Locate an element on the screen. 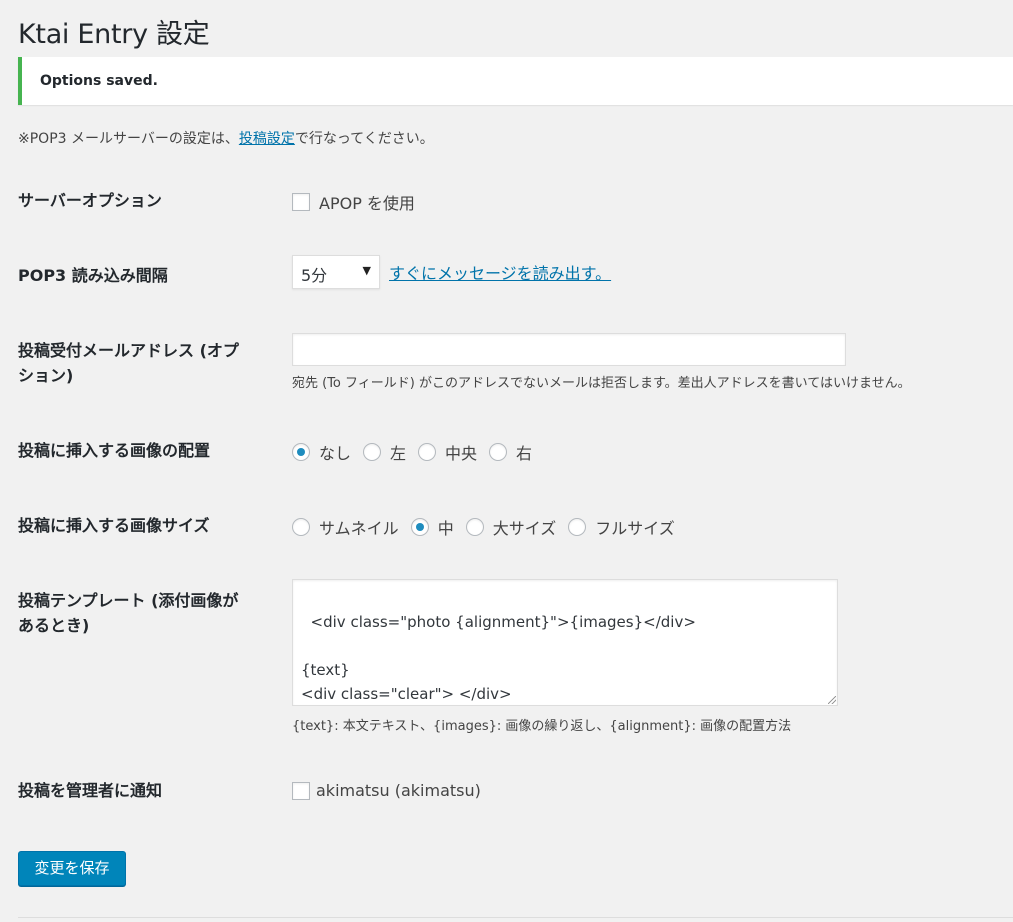 Image resolution: width=1013 pixels, height=922 pixels. image-alignment-group: なし 左 中央 右 is located at coordinates (418, 452).